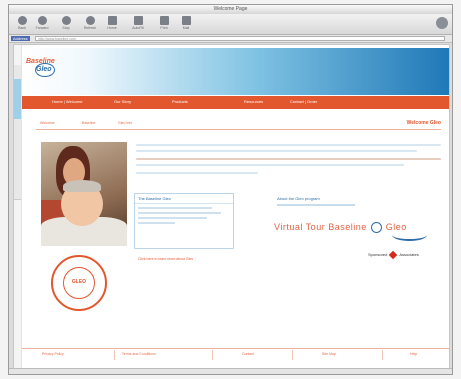 The width and height of the screenshot is (461, 379). Describe the element at coordinates (378, 255) in the screenshot. I see `sponsor-left: Sponsored` at that location.